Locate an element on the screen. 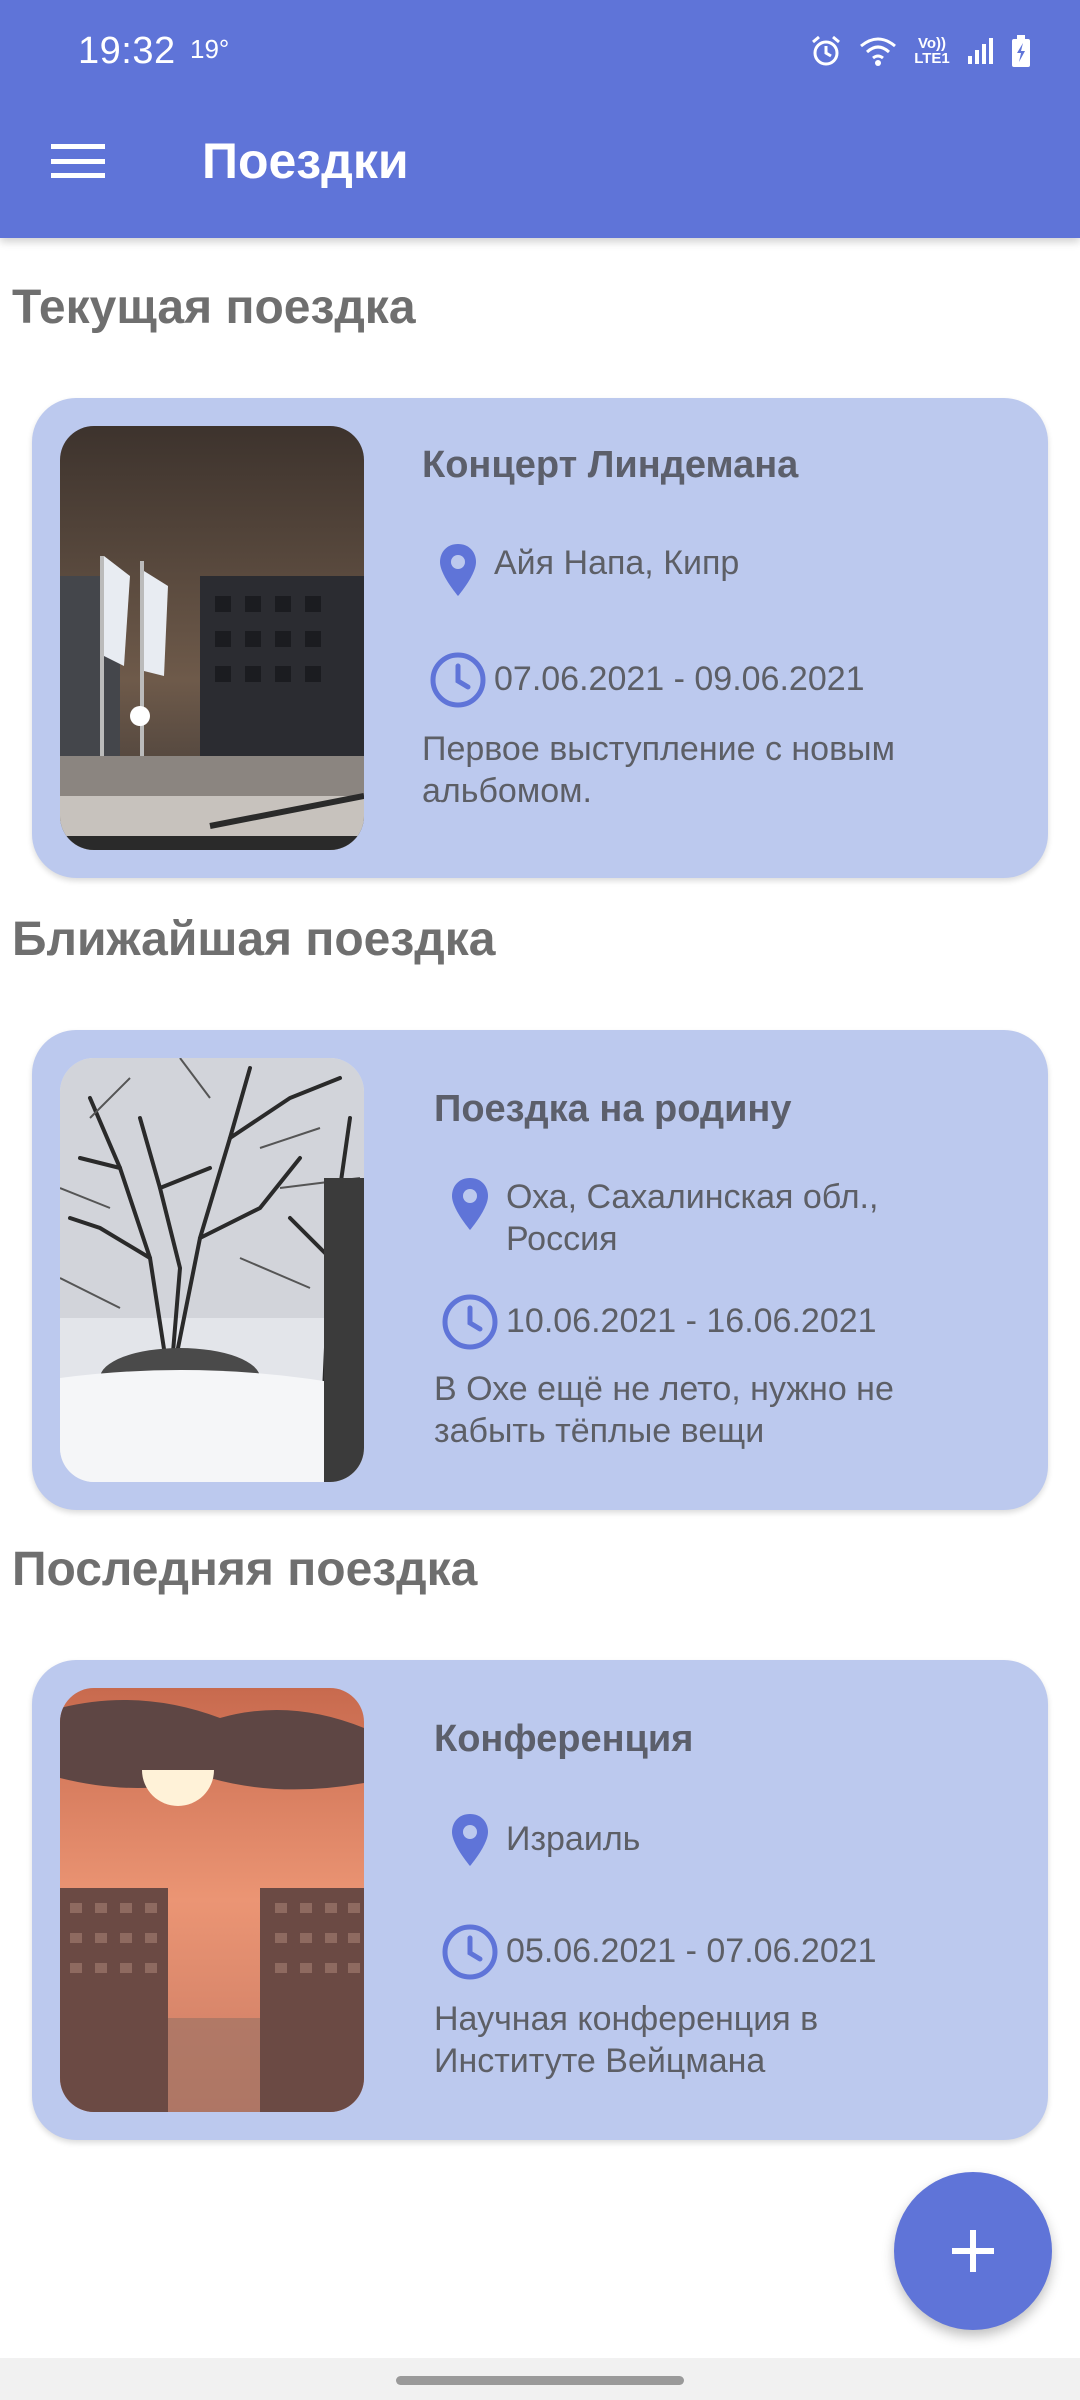 The width and height of the screenshot is (1080, 2400). page-title: Поездки is located at coordinates (305, 161).